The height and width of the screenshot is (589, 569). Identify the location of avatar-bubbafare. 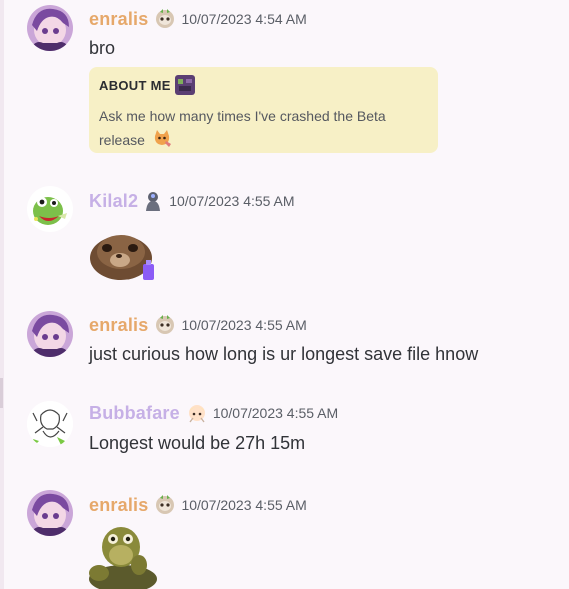
(50, 424).